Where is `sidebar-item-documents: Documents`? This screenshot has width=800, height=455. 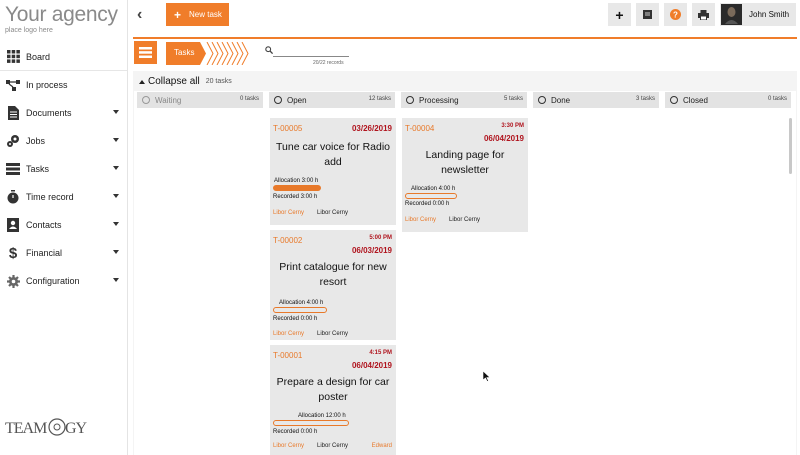 sidebar-item-documents: Documents is located at coordinates (63, 113).